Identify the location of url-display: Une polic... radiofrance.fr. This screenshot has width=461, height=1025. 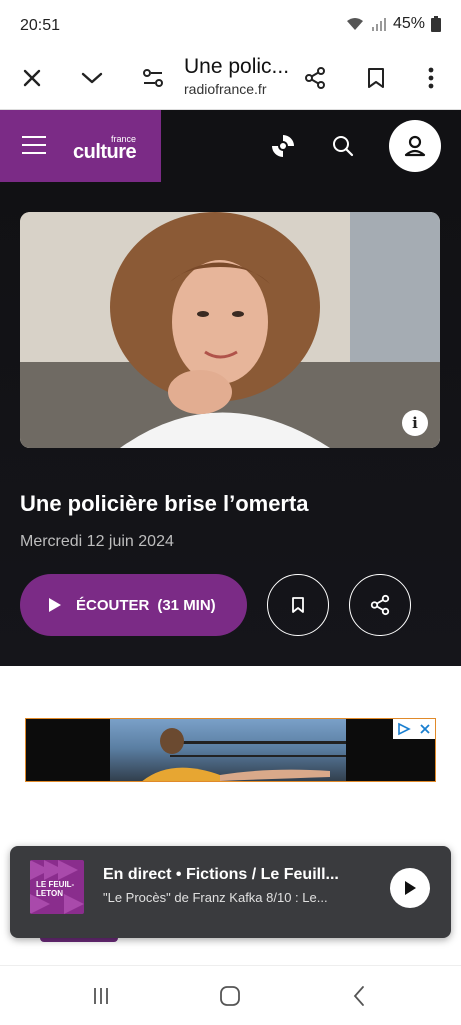
(239, 76).